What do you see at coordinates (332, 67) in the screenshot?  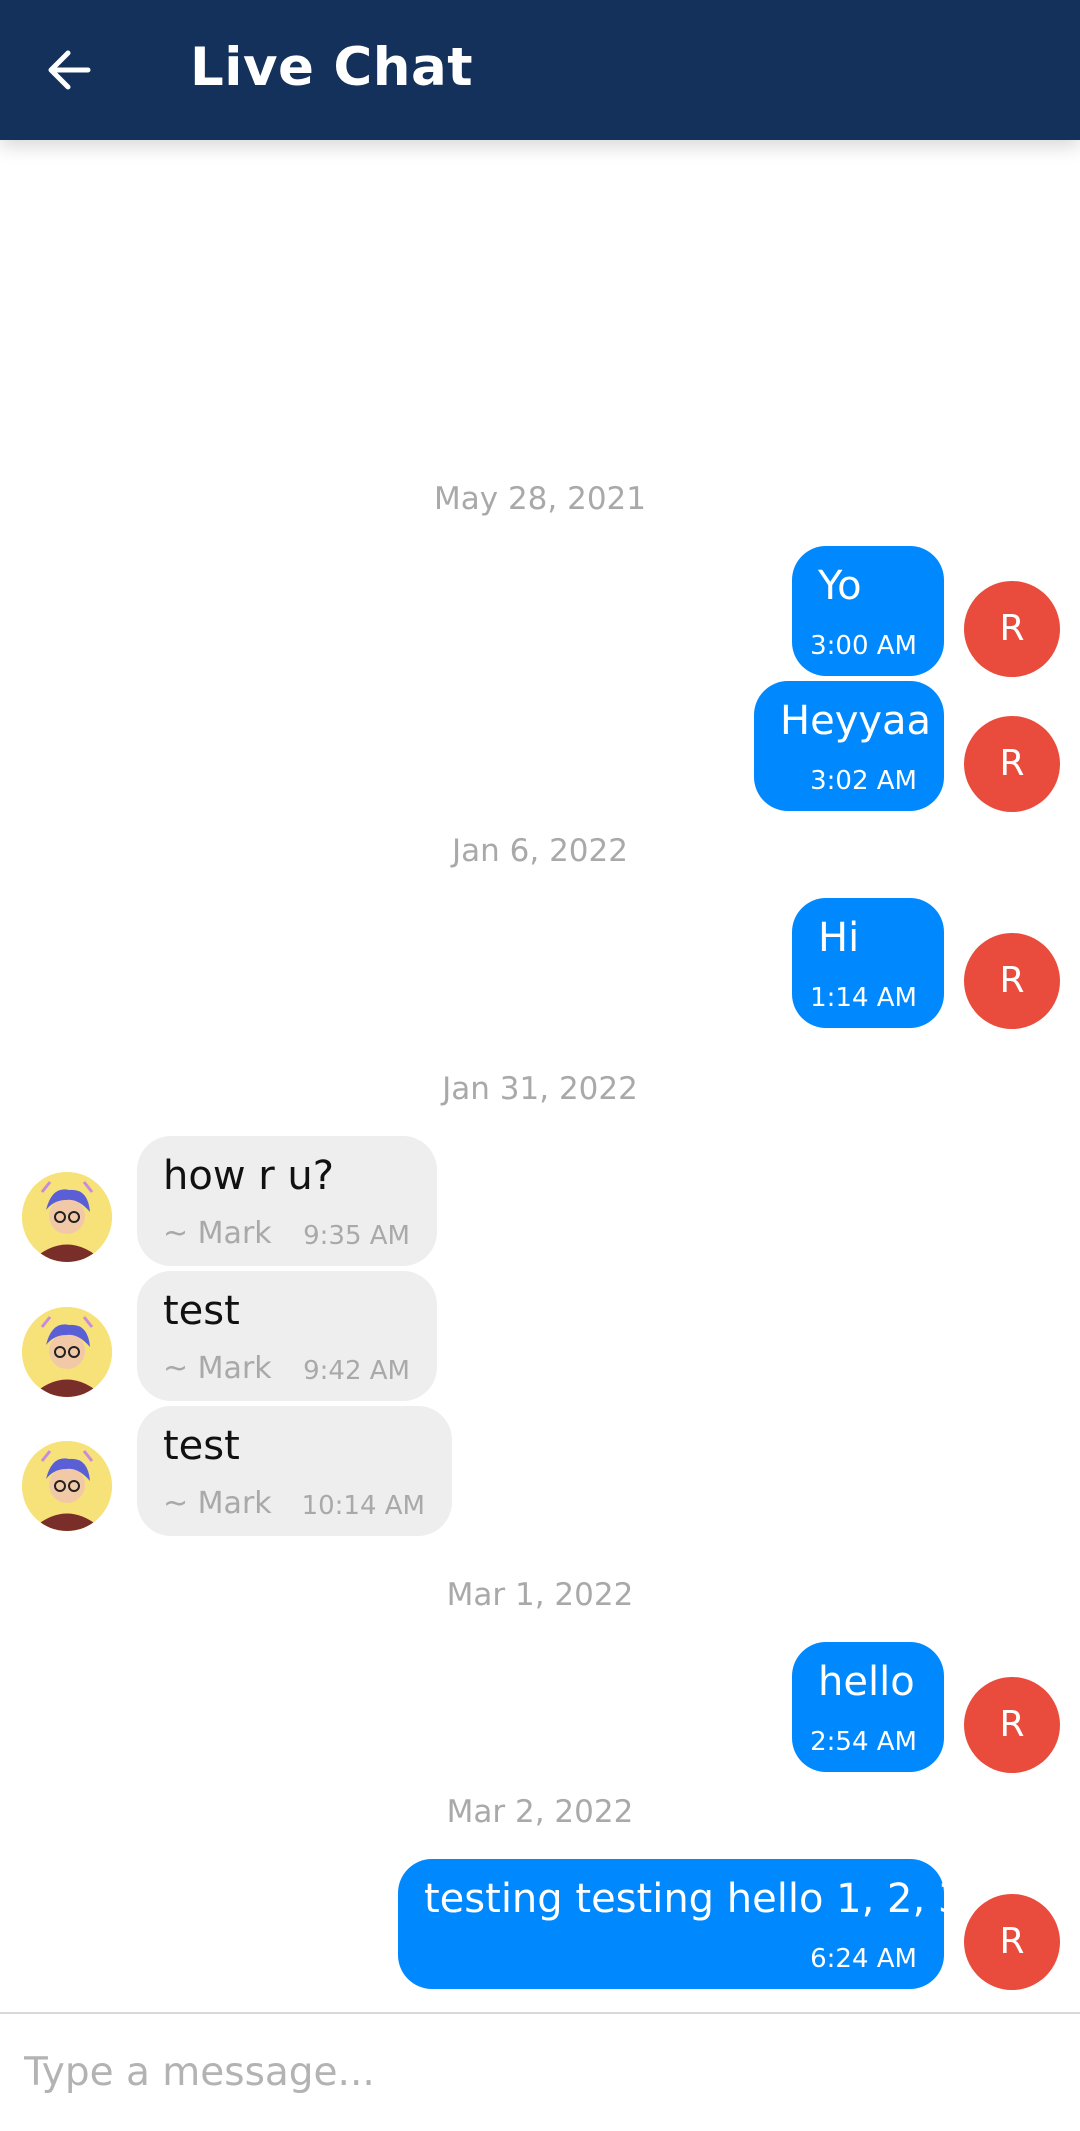 I see `page-title: Live Chat` at bounding box center [332, 67].